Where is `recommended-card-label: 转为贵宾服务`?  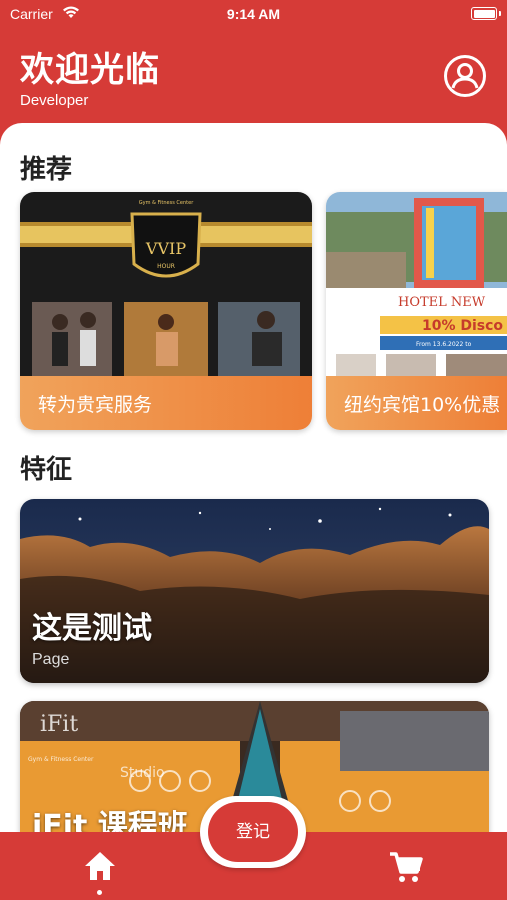 recommended-card-label: 转为贵宾服务 is located at coordinates (95, 405).